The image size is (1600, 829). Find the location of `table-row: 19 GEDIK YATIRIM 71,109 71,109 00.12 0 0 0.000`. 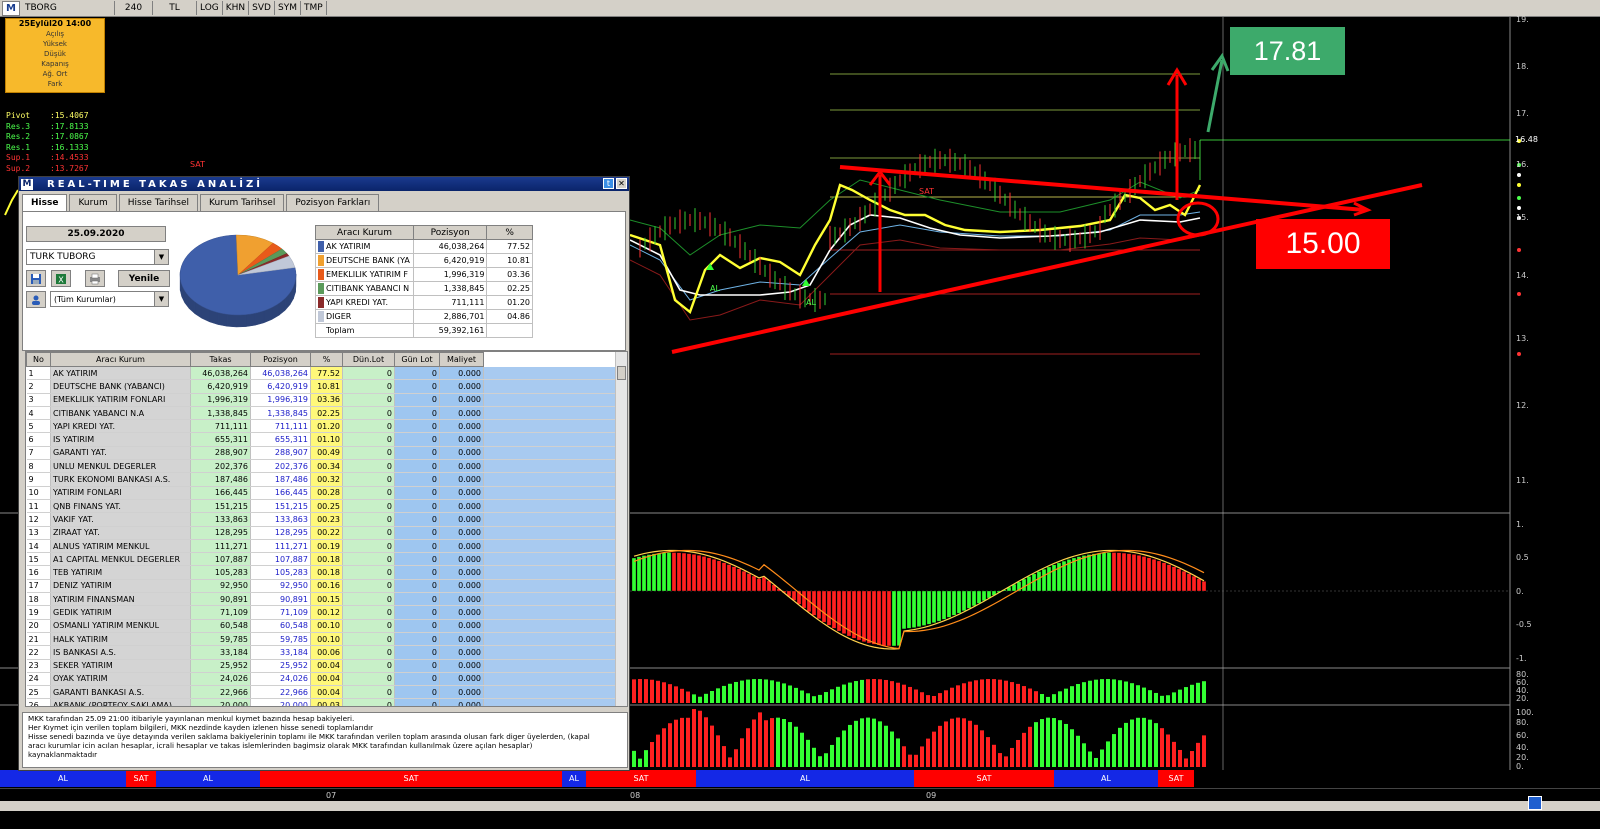

table-row: 19 GEDIK YATIRIM 71,109 71,109 00.12 0 0 0.000 is located at coordinates (322, 612).